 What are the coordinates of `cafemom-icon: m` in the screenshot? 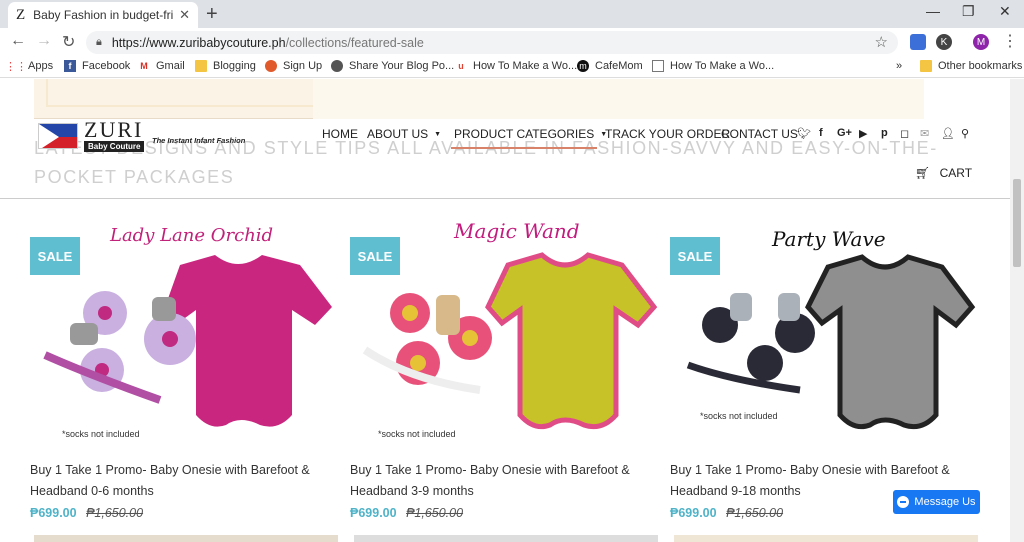 It's located at (583, 66).